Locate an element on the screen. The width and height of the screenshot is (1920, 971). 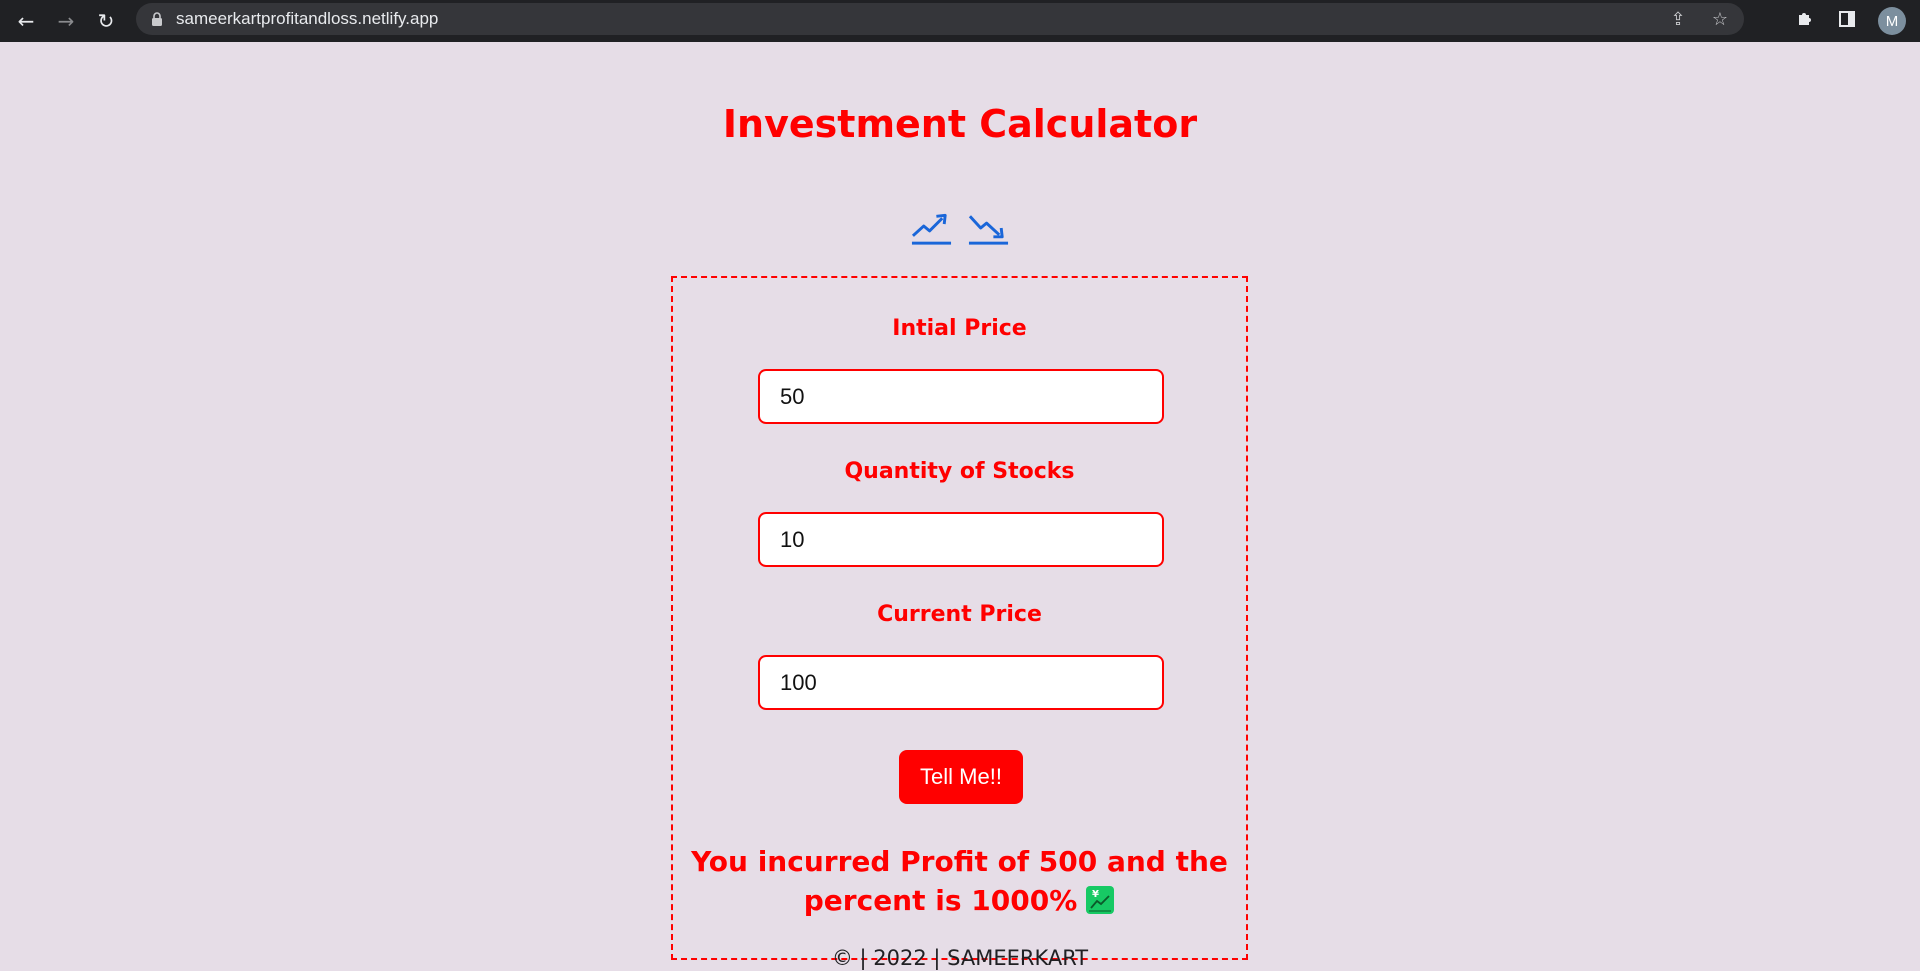
reload-icon: ↻ is located at coordinates (106, 21).